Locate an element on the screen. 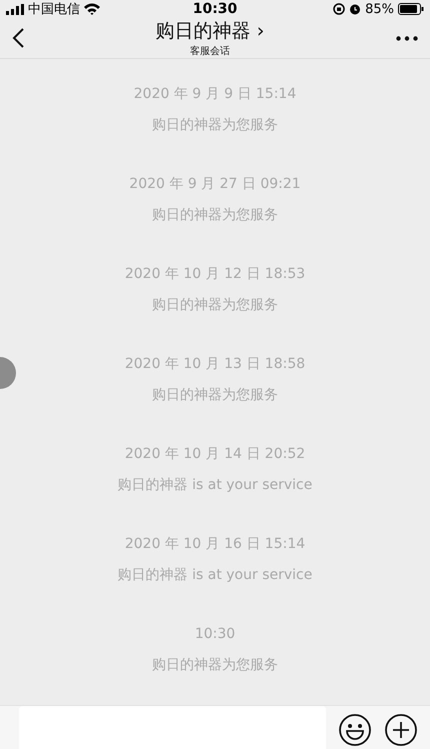  battery-percent: 85% is located at coordinates (379, 9).